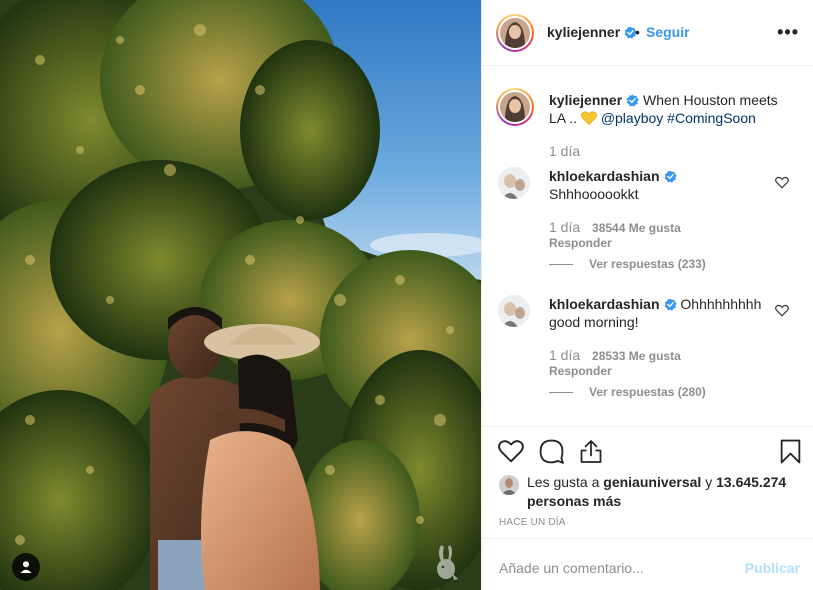 The image size is (813, 590). I want to click on view-replies-label: Ver respuestas (280), so click(647, 392).